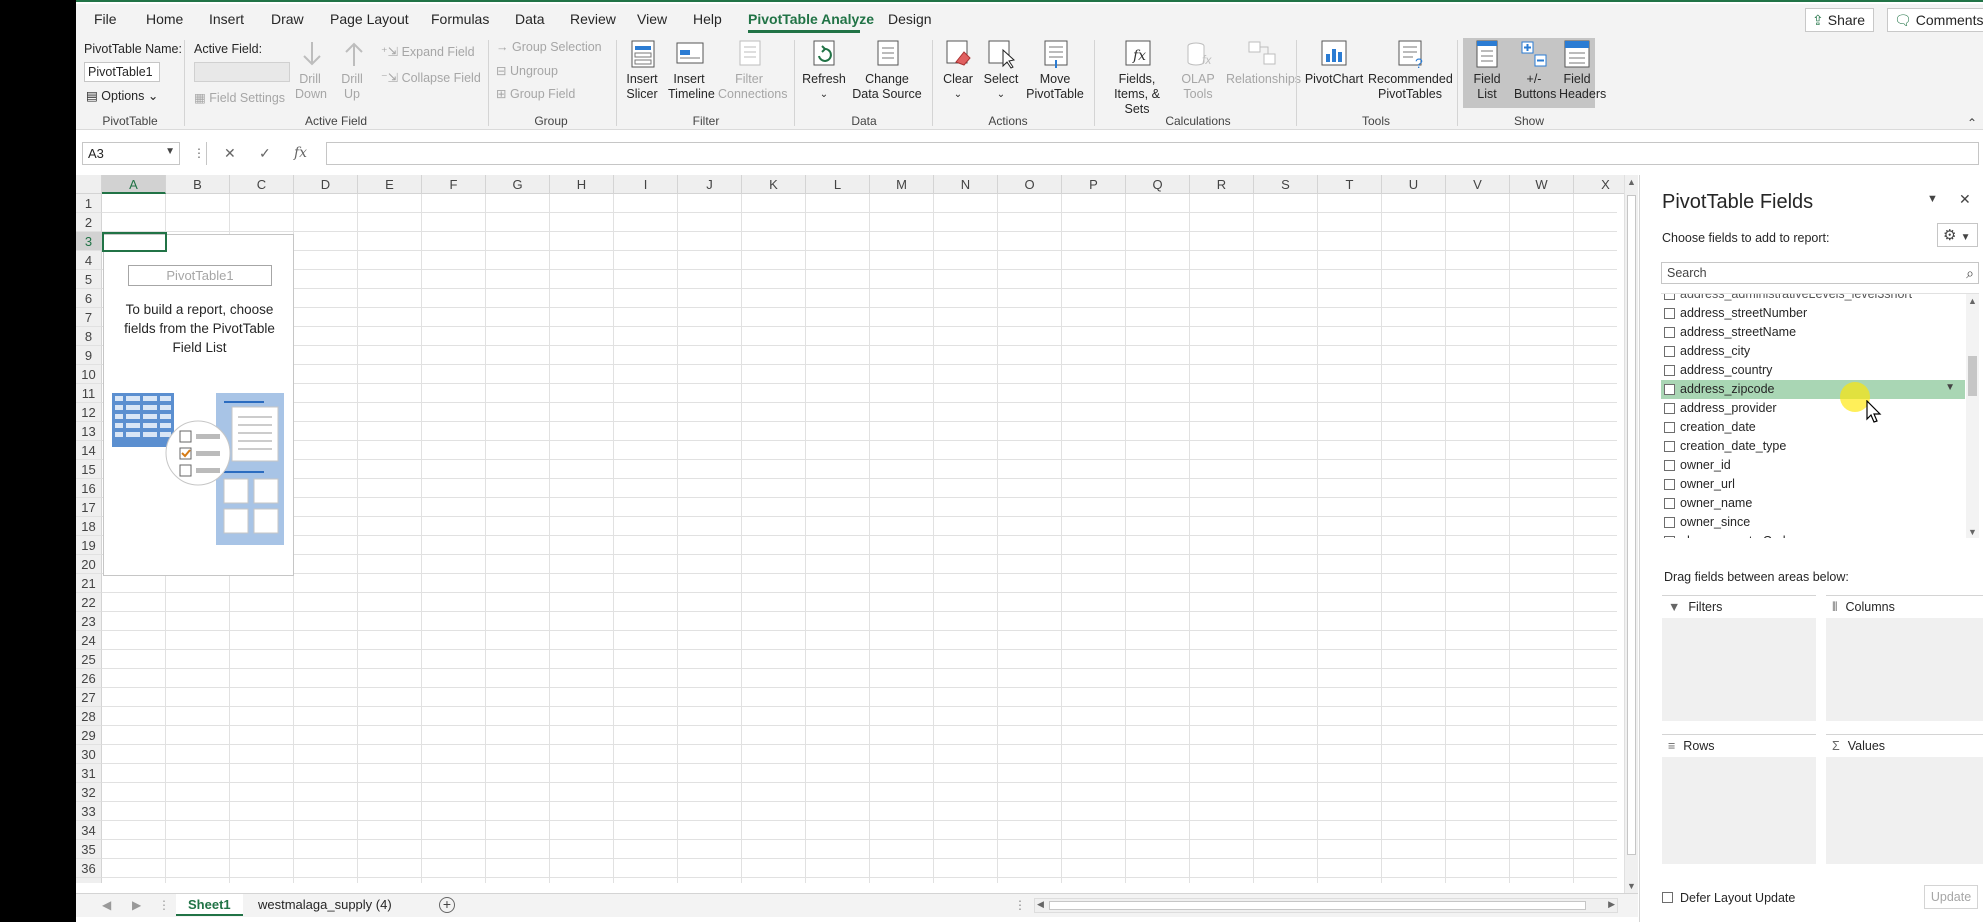 The height and width of the screenshot is (922, 1983). Describe the element at coordinates (1158, 184) in the screenshot. I see `column-header-q: Q` at that location.